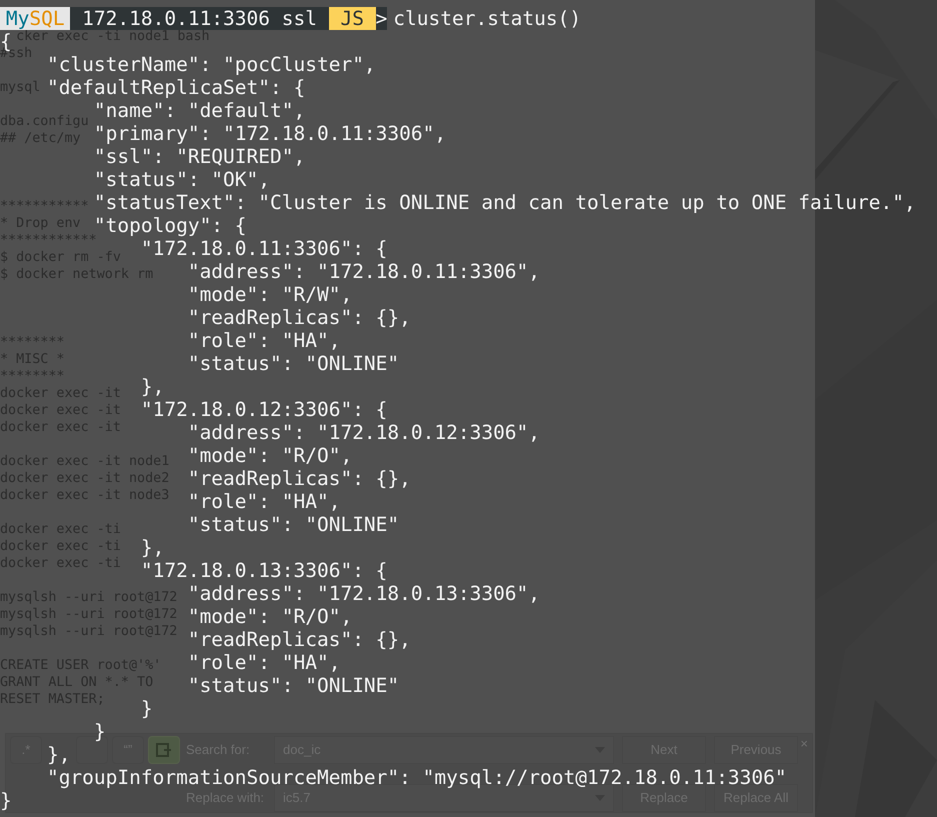 The width and height of the screenshot is (937, 817). I want to click on output-line: "status": "OK",, so click(182, 179).